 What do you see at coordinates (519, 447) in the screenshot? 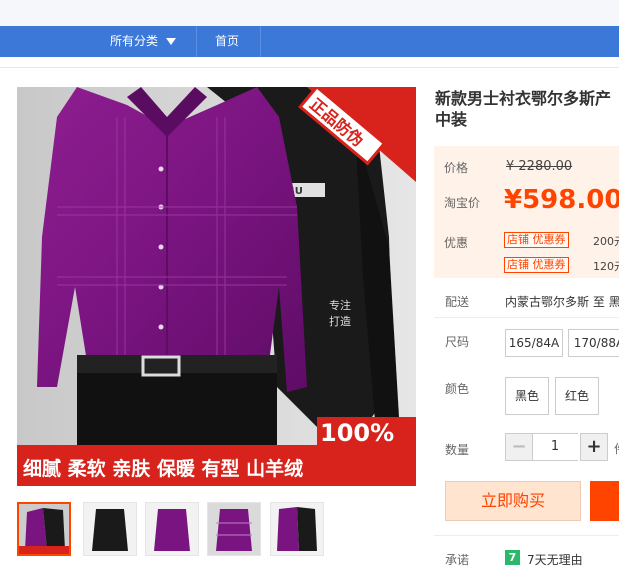
I see `quantity-decrease-button: −` at bounding box center [519, 447].